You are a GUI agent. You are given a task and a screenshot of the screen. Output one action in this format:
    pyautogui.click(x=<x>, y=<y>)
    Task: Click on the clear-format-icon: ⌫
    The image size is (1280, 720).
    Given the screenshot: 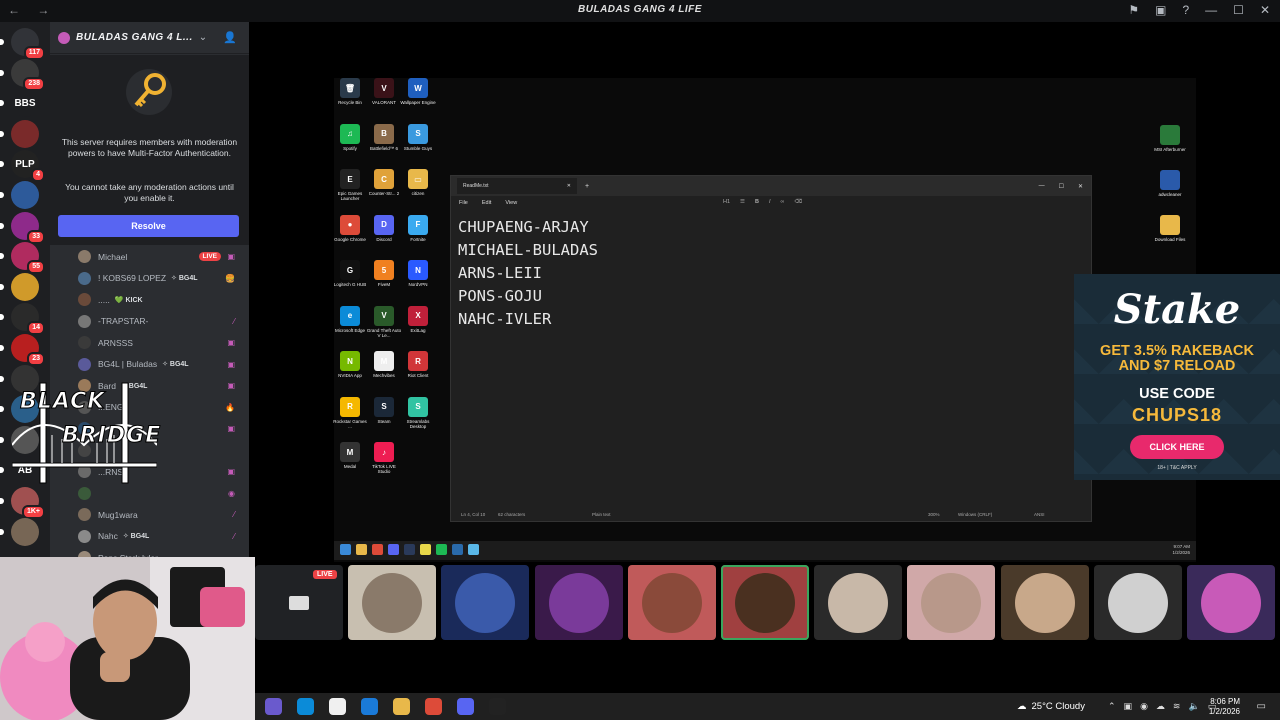 What is the action you would take?
    pyautogui.click(x=798, y=202)
    